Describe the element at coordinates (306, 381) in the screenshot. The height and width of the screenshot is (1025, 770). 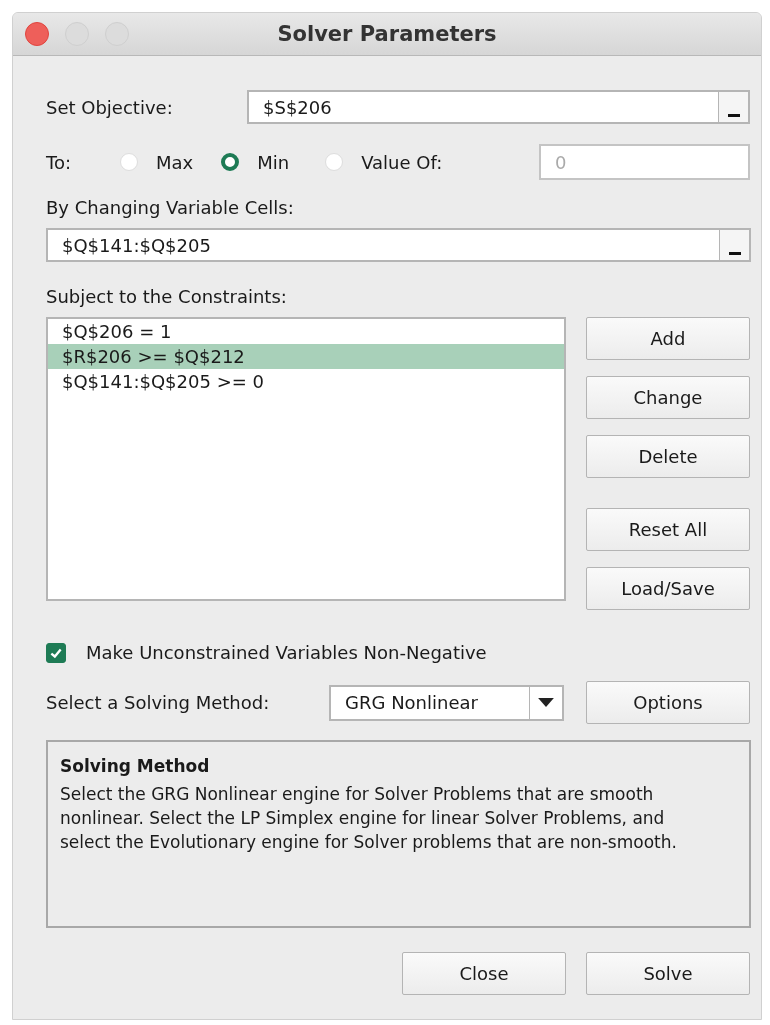
I see `constraint-item: $Q$141:$Q$205 >= 0` at that location.